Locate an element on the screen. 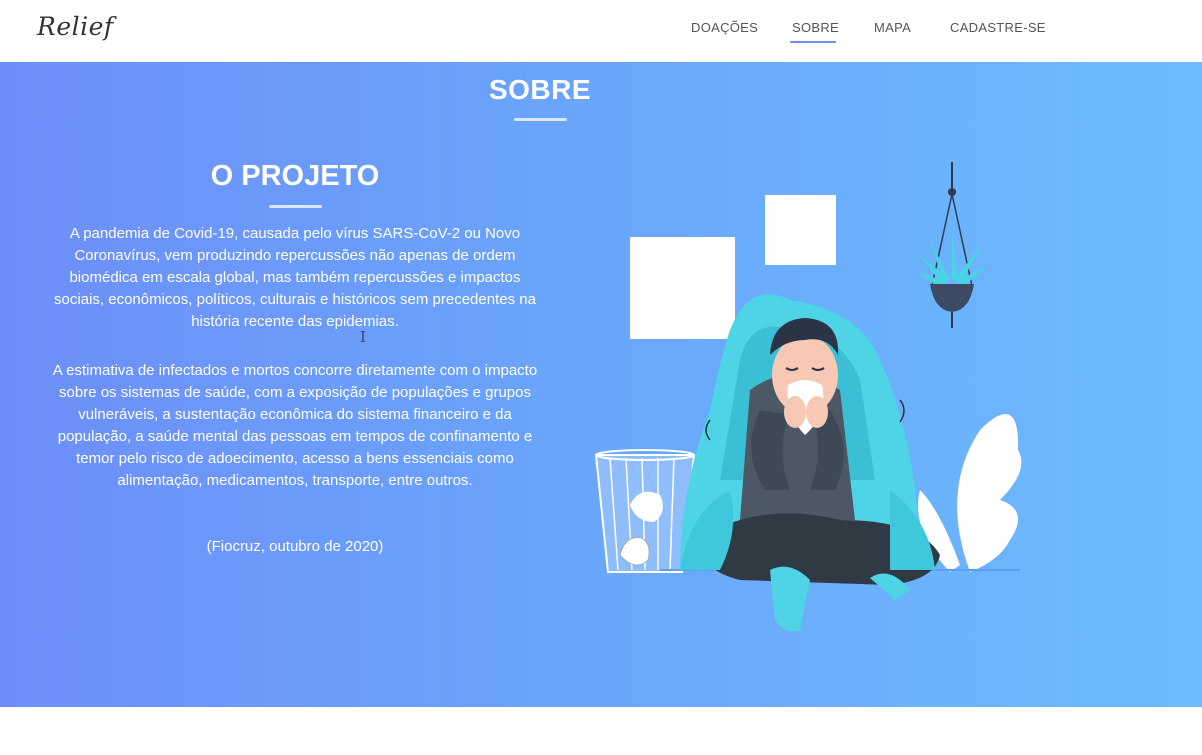  sock-left is located at coordinates (790, 599).